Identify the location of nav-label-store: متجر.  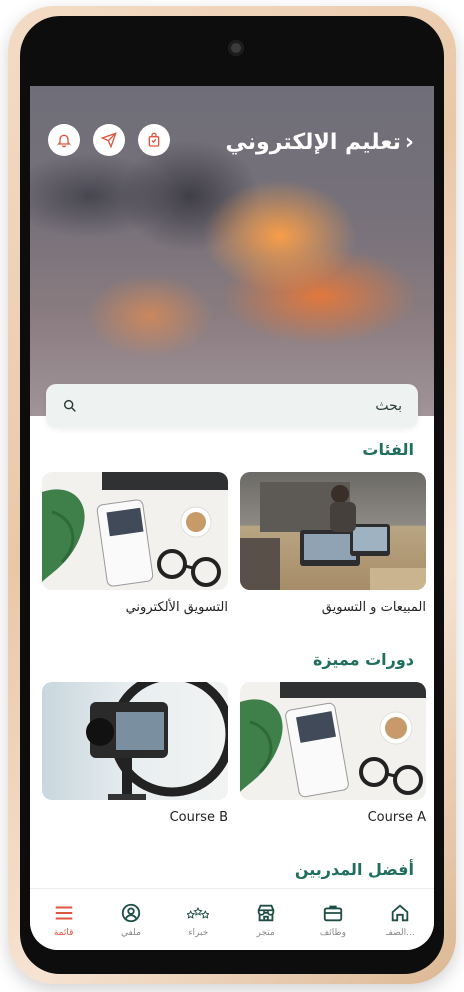
(265, 932).